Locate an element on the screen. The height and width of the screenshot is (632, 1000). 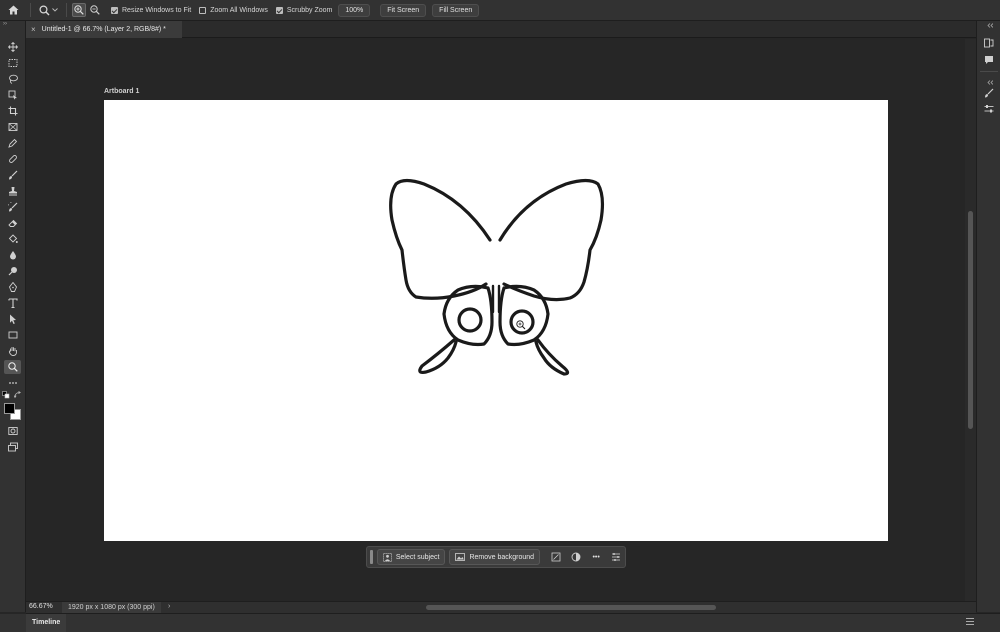
clone-stamp-tool is located at coordinates (12, 191).